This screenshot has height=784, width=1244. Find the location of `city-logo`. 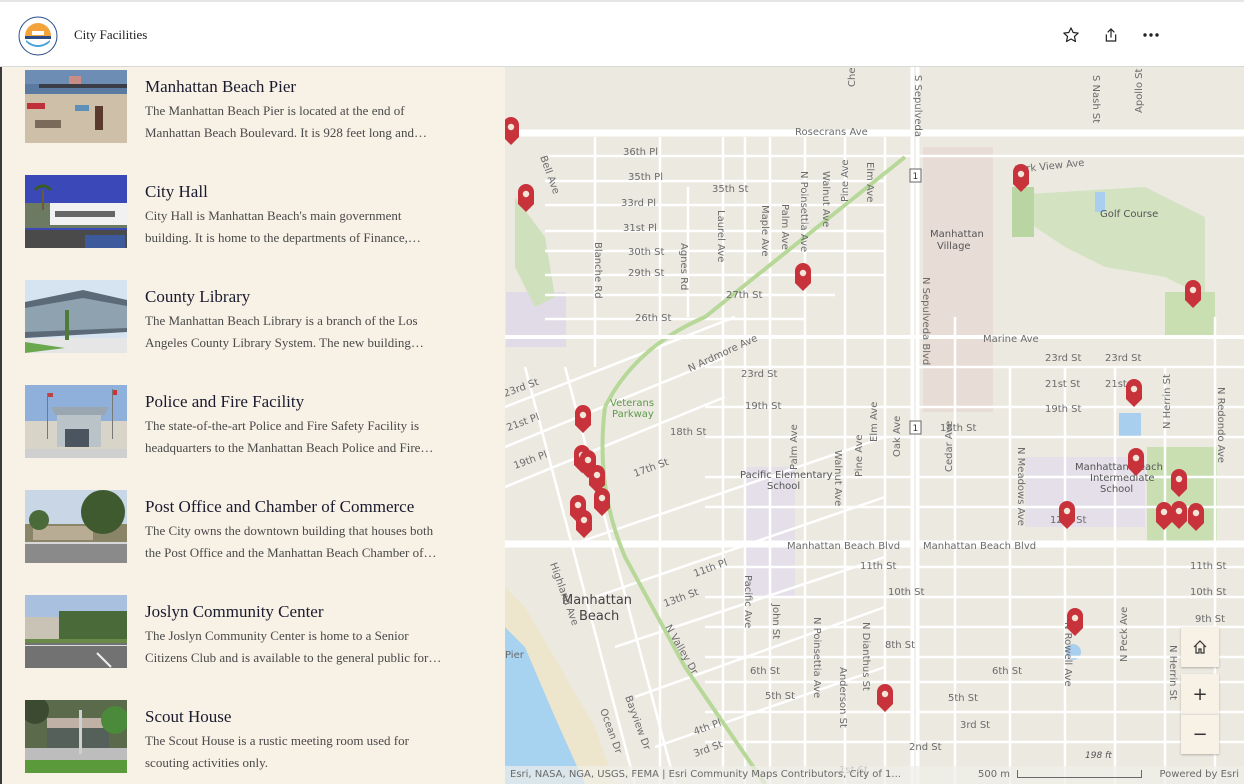

city-logo is located at coordinates (38, 36).